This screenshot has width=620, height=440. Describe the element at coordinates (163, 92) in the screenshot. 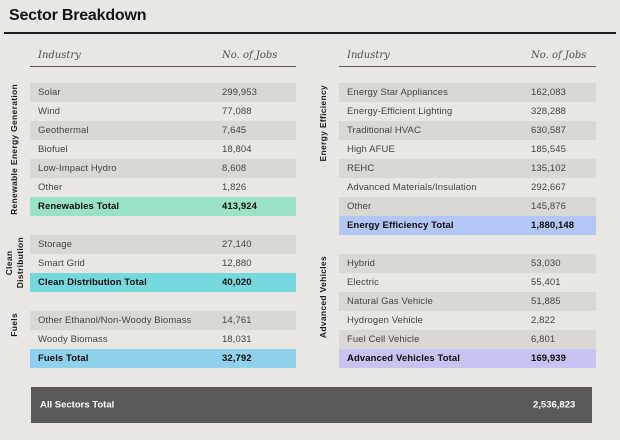

I see `table-row: Solar 299,953` at that location.